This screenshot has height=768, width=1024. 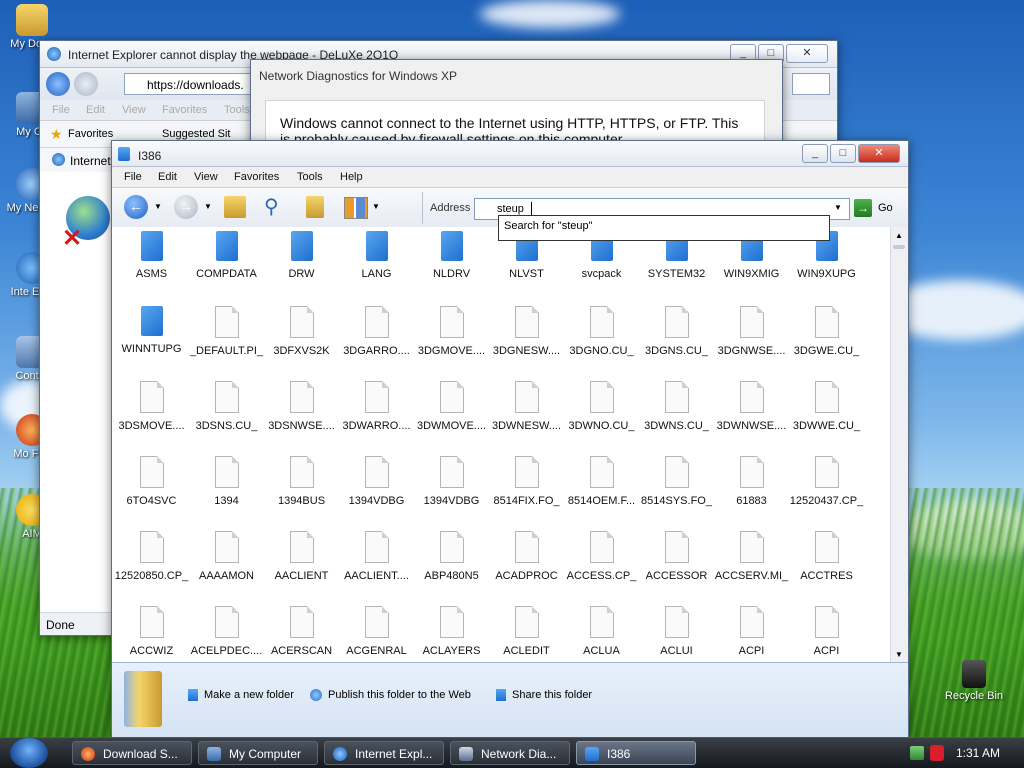 I want to click on tray-app-icon, so click(x=937, y=753).